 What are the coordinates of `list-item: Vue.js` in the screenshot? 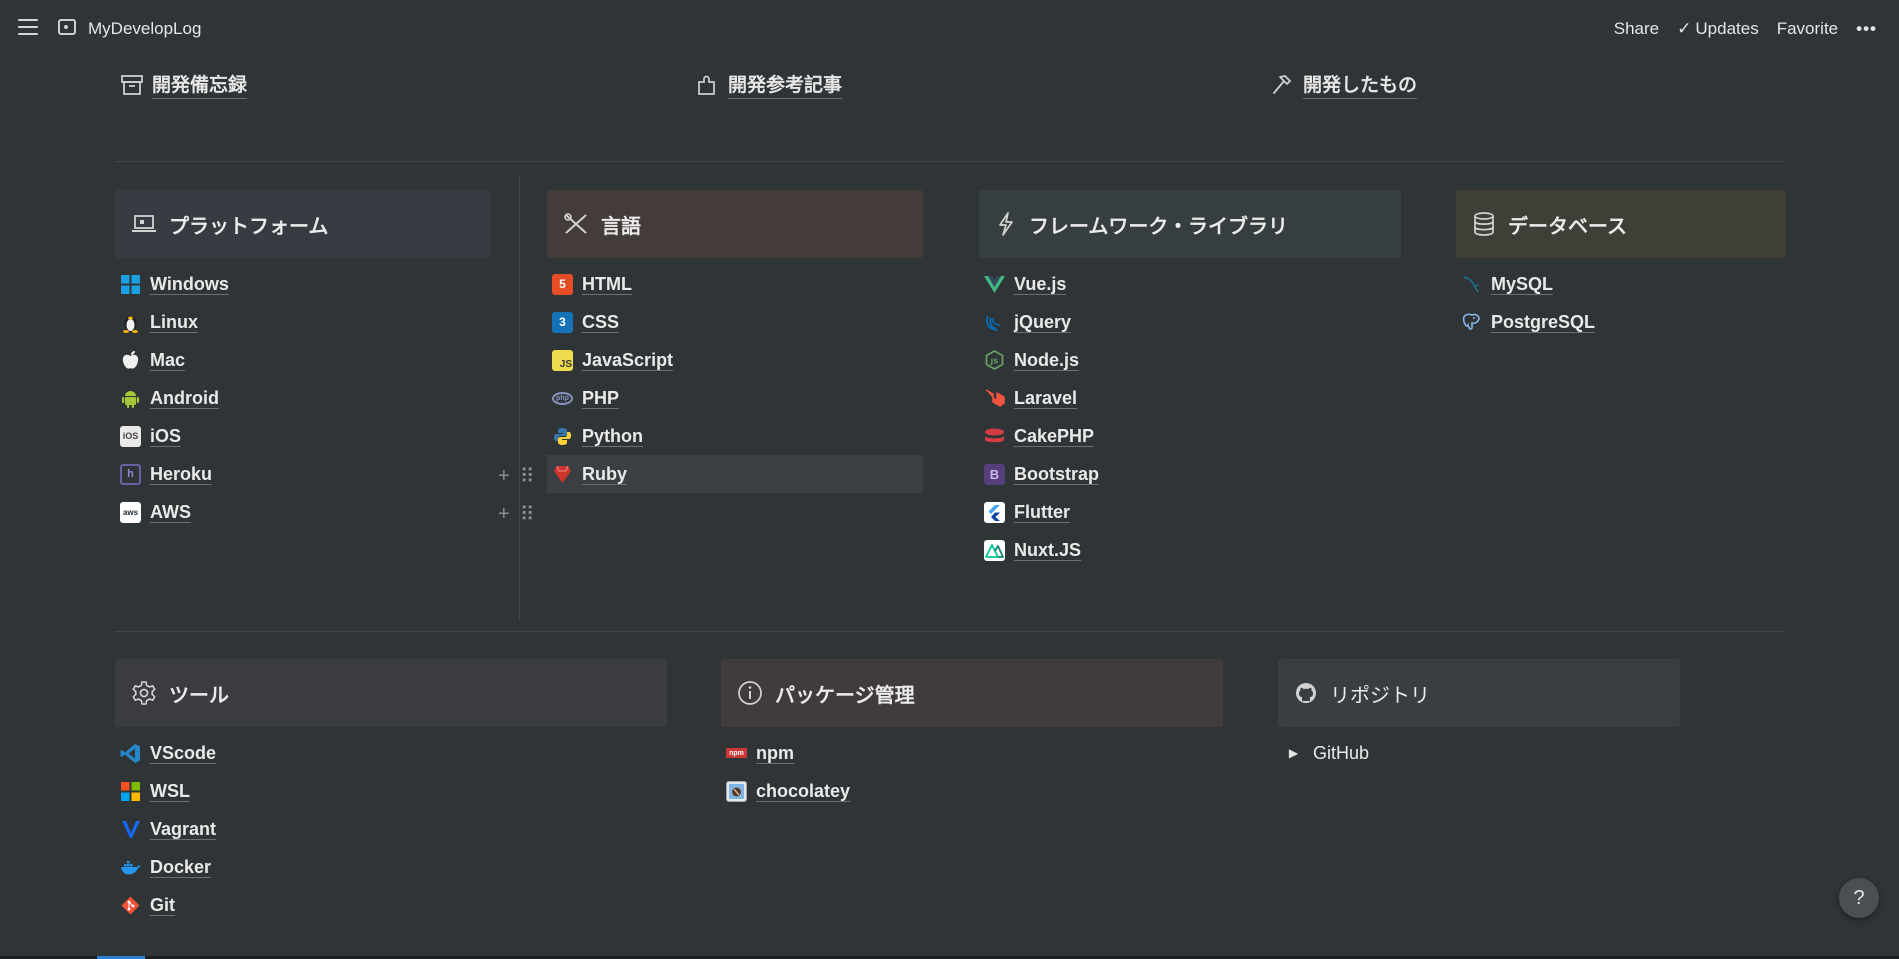 It's located at (1190, 284).